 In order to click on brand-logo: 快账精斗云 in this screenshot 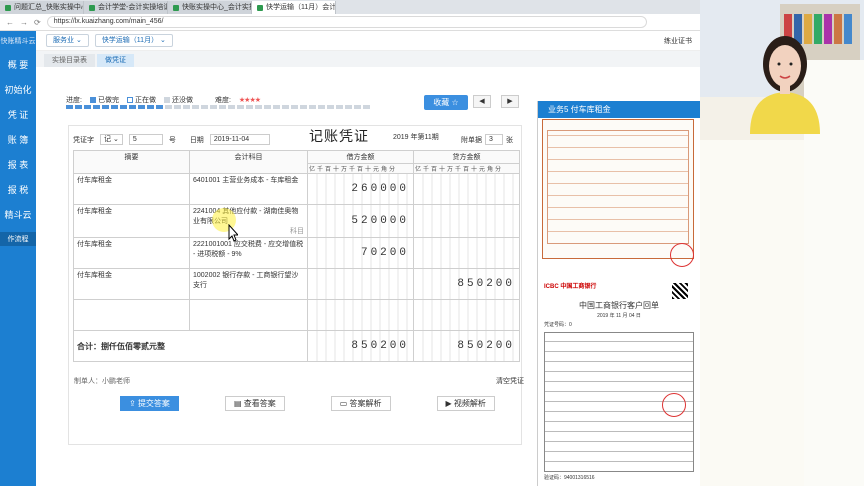, I will do `click(18, 41)`.